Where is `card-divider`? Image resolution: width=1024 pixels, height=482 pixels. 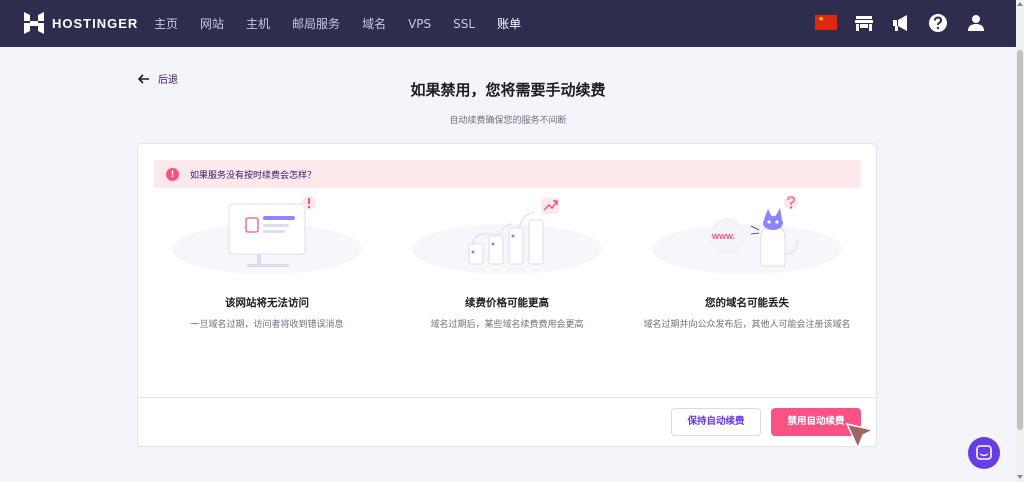 card-divider is located at coordinates (507, 397).